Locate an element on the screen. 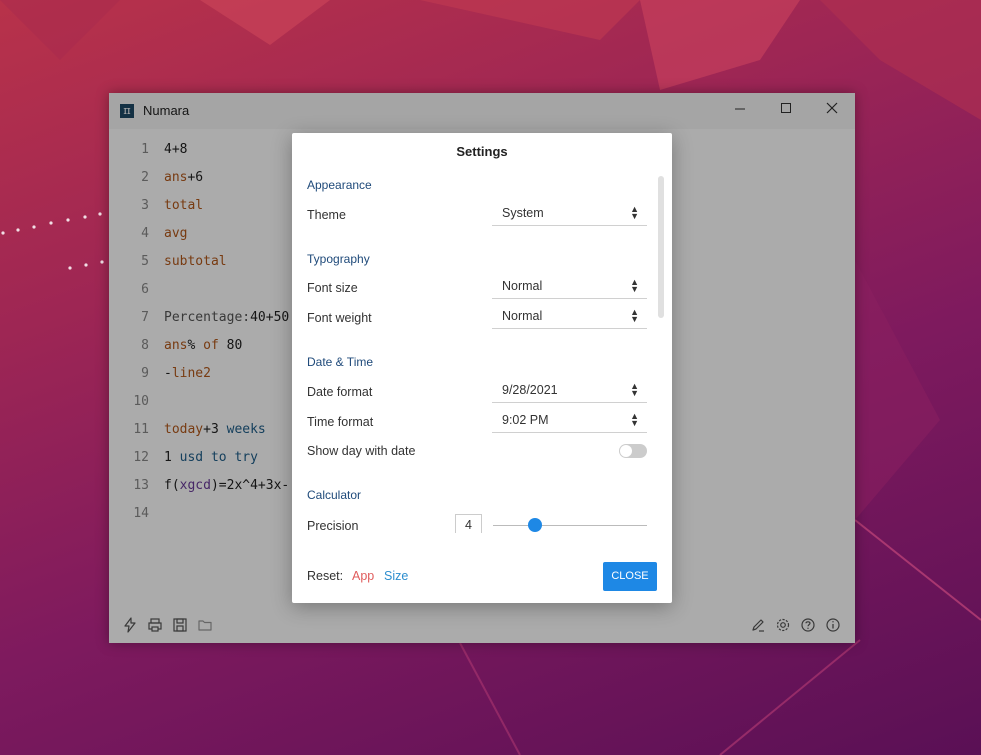 This screenshot has height=755, width=981. font-weight-select: Normal ▲ ▼ is located at coordinates (569, 317).